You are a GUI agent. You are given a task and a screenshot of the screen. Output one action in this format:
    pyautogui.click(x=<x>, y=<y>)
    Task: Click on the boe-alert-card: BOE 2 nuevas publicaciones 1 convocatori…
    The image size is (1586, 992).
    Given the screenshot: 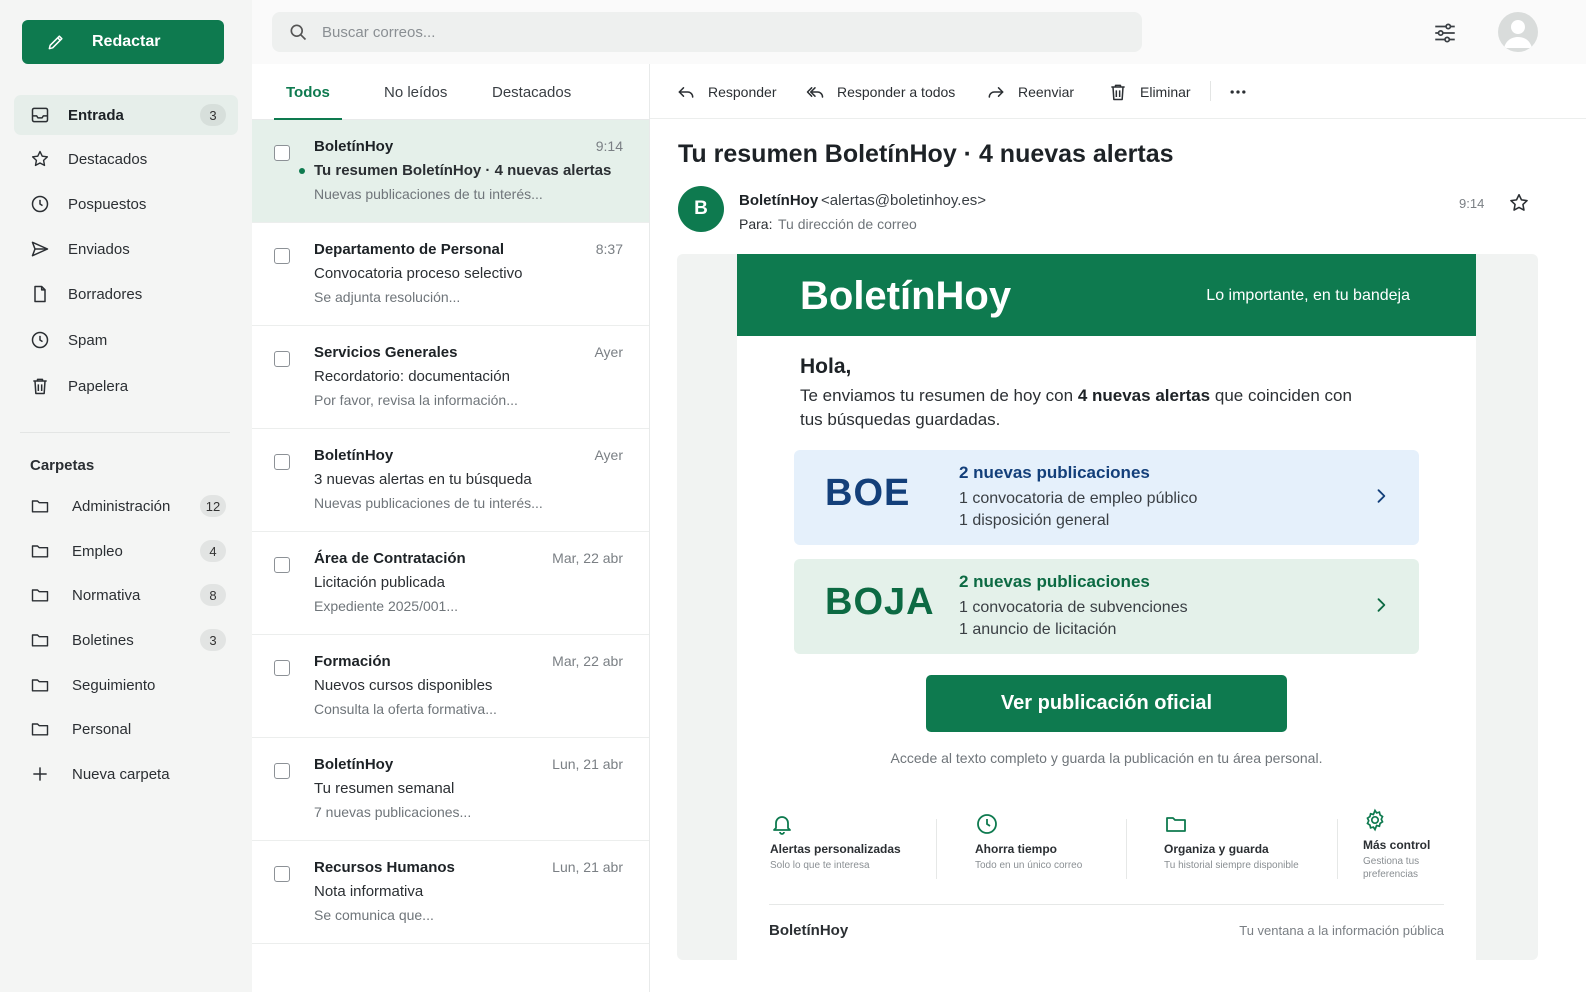 What is the action you would take?
    pyautogui.click(x=1106, y=497)
    